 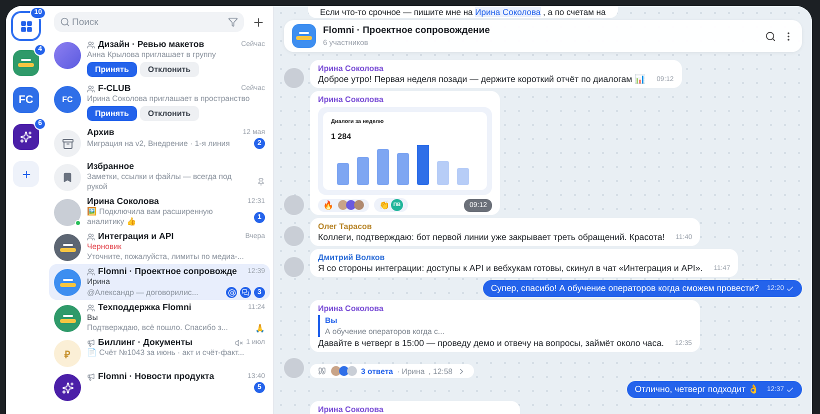 I want to click on chat-title: Flomni · Проектное сопровождение, so click(x=407, y=30).